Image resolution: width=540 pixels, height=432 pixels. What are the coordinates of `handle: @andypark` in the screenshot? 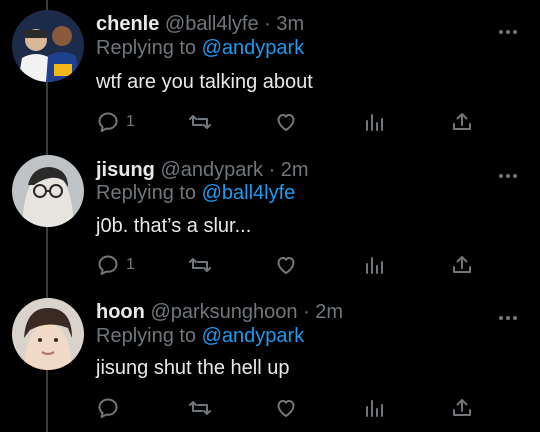 It's located at (211, 170).